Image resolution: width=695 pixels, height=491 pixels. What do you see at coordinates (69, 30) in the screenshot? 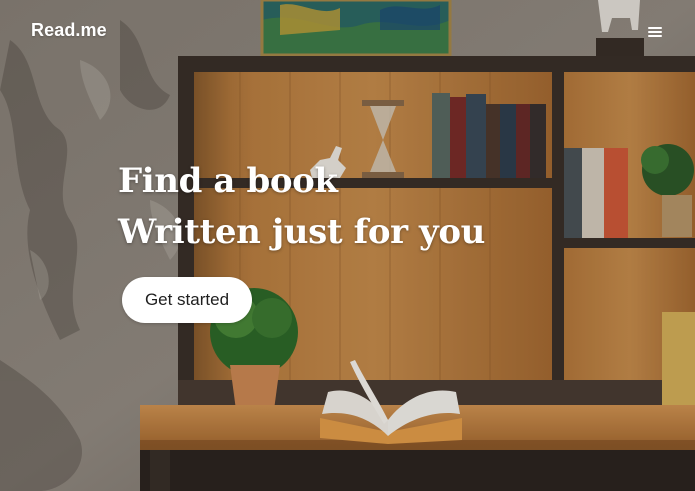
I see `brand-logo: Read.me` at bounding box center [69, 30].